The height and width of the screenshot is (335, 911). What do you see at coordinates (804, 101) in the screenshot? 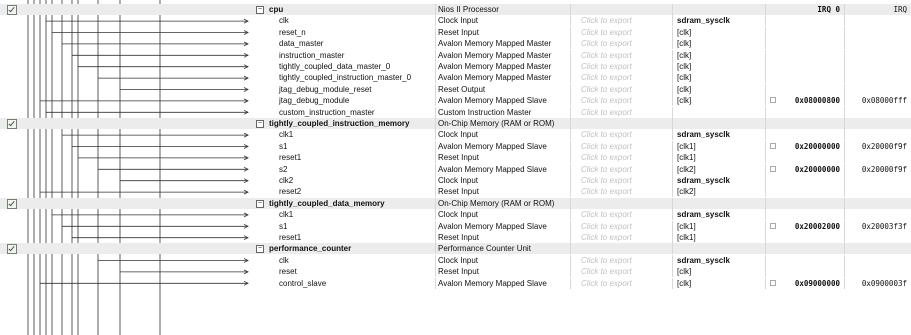
I see `base-address-cell: 0x08000800` at bounding box center [804, 101].